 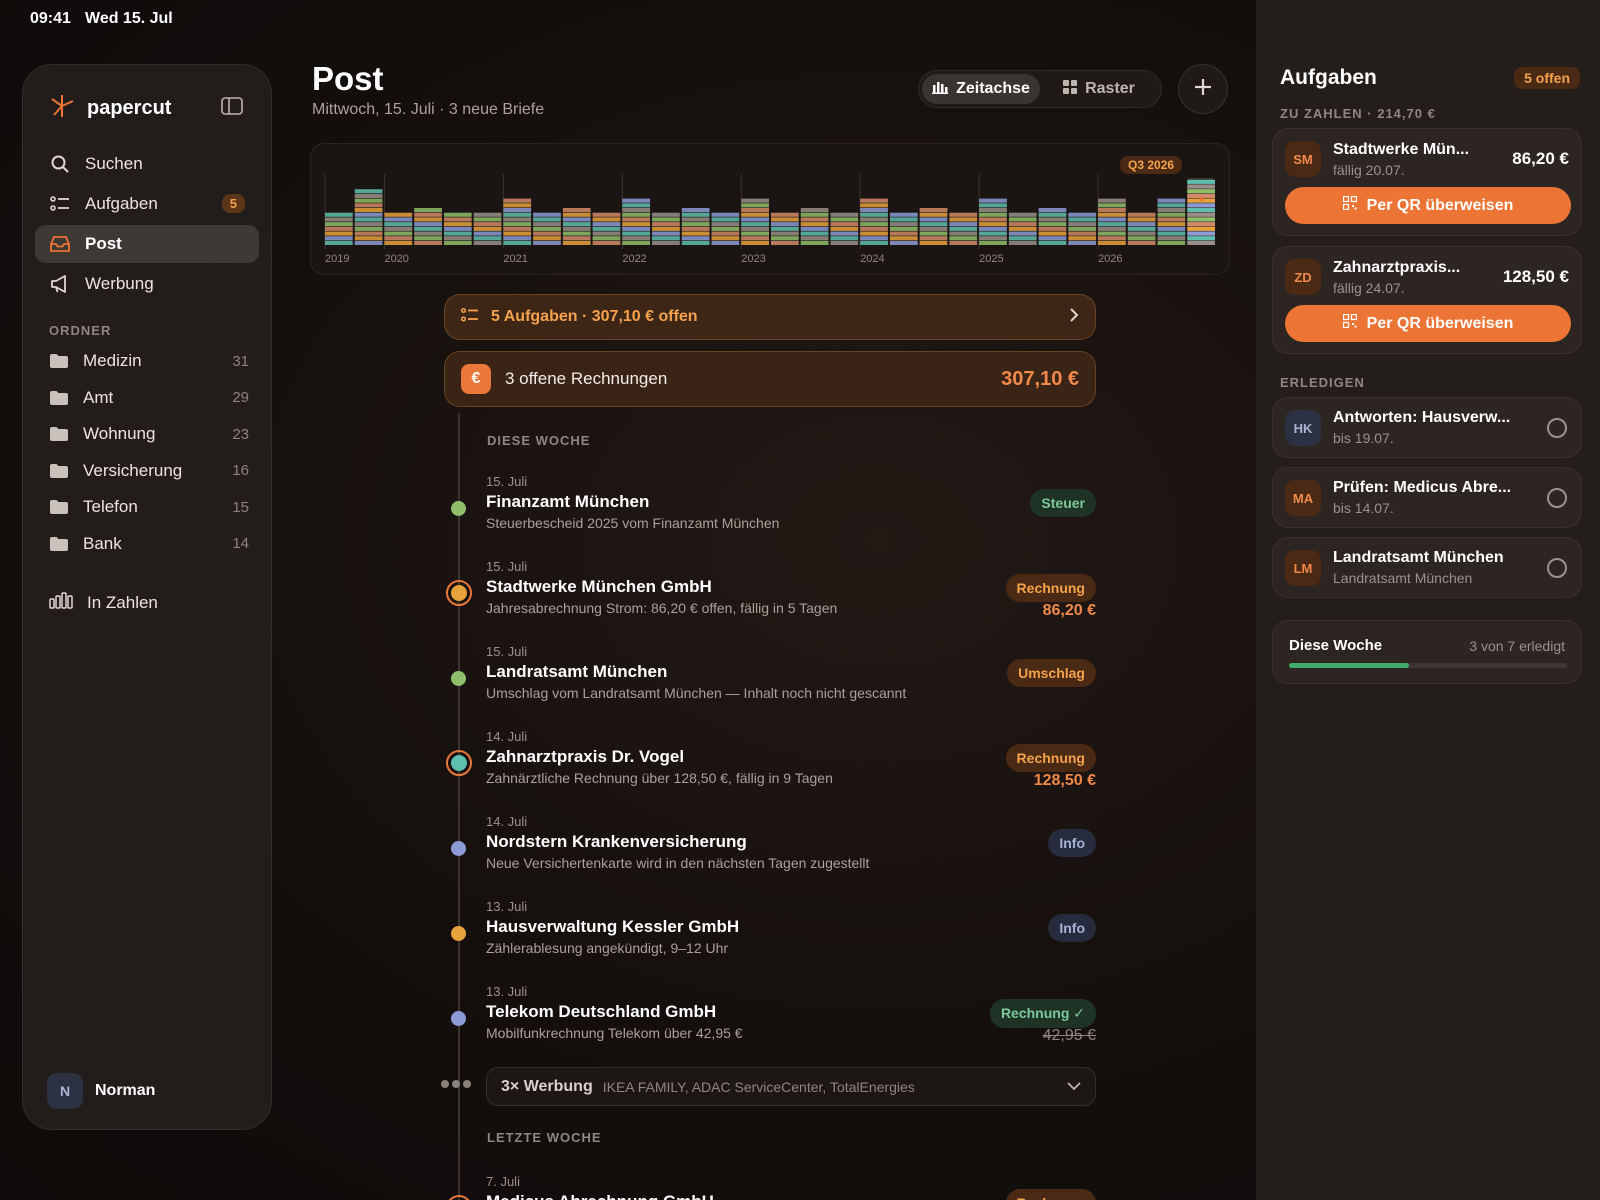 What do you see at coordinates (503, 1181) in the screenshot?
I see `entry-date: 7. Juli` at bounding box center [503, 1181].